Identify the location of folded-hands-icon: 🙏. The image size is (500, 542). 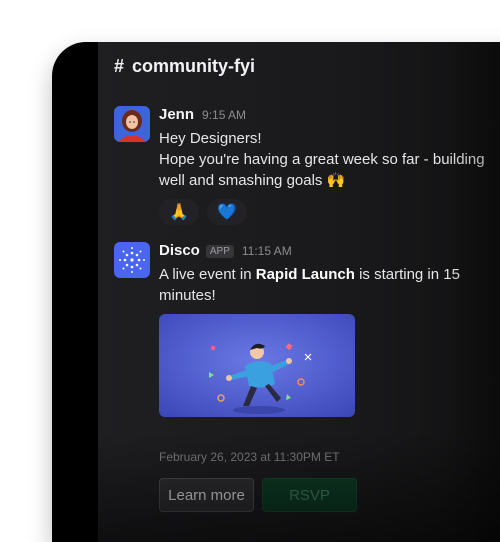
(179, 212).